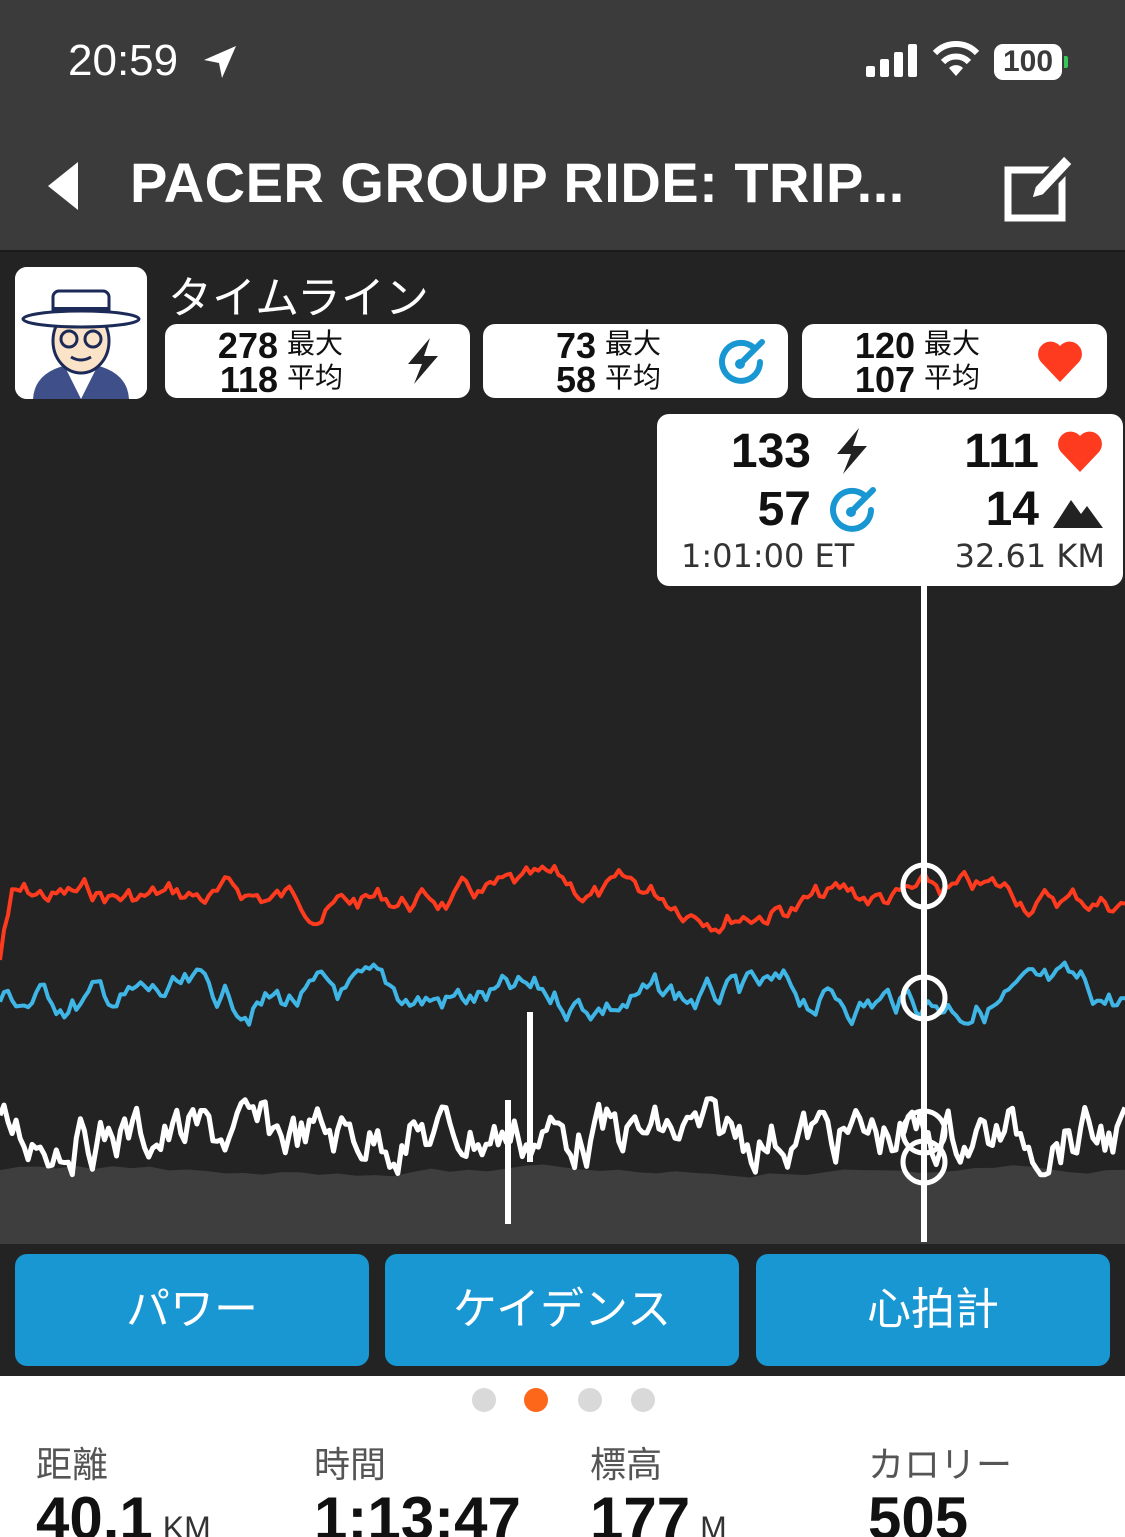 Image resolution: width=1125 pixels, height=1537 pixels. Describe the element at coordinates (562, 60) in the screenshot. I see `status-bar: 20:59 100` at that location.